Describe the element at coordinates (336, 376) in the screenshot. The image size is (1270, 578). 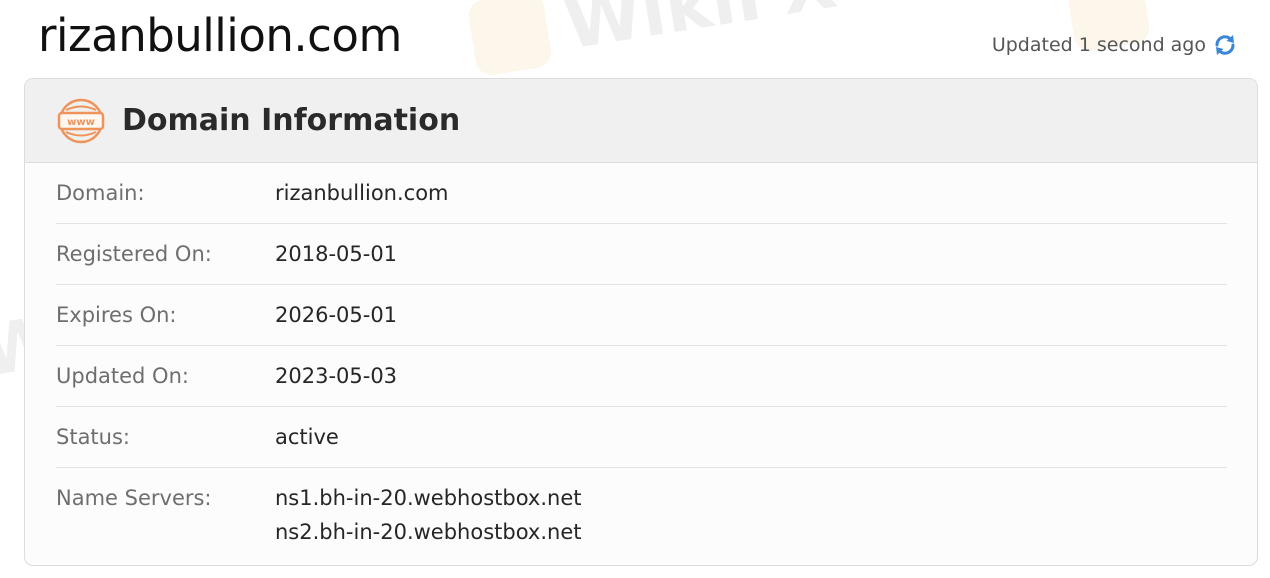
I see `row-value: 2023-05-03` at that location.